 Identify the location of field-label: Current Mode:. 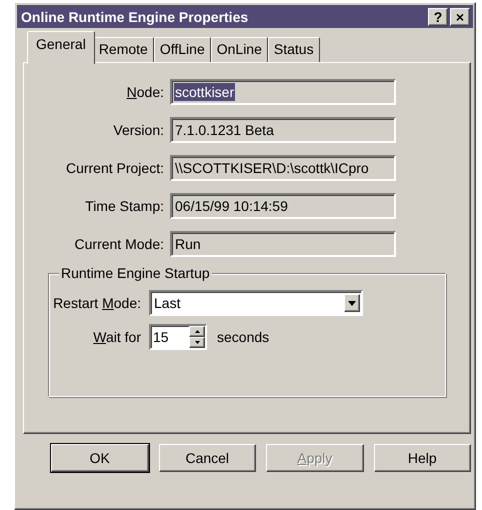
(119, 244).